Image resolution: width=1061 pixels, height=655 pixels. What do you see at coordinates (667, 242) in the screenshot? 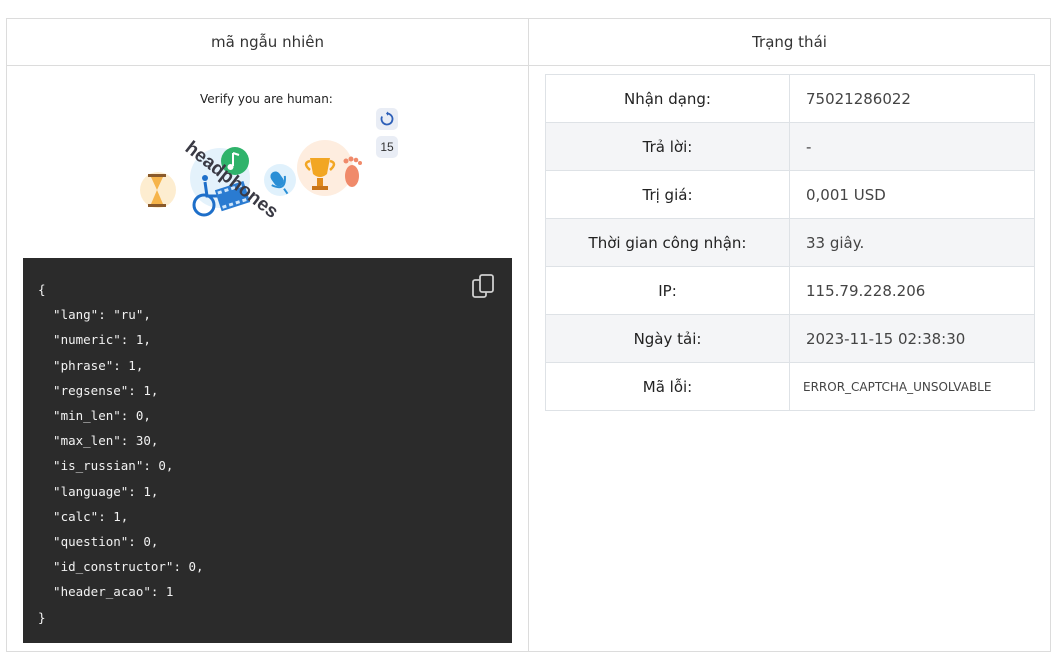
I see `status-key: Thời gian công nhận:` at bounding box center [667, 242].